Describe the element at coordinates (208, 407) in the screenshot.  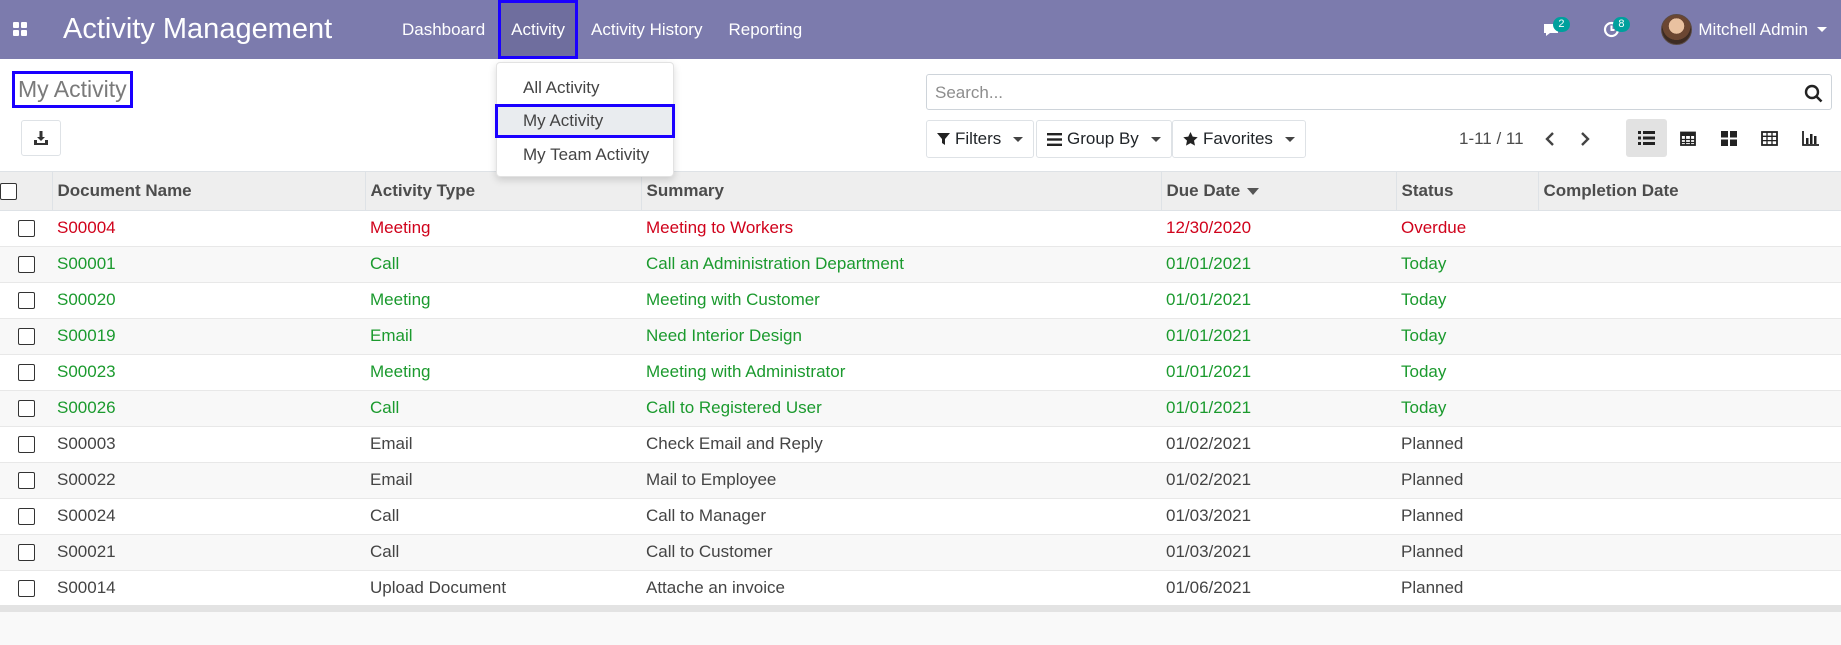
I see `document-name-cell: S00026` at that location.